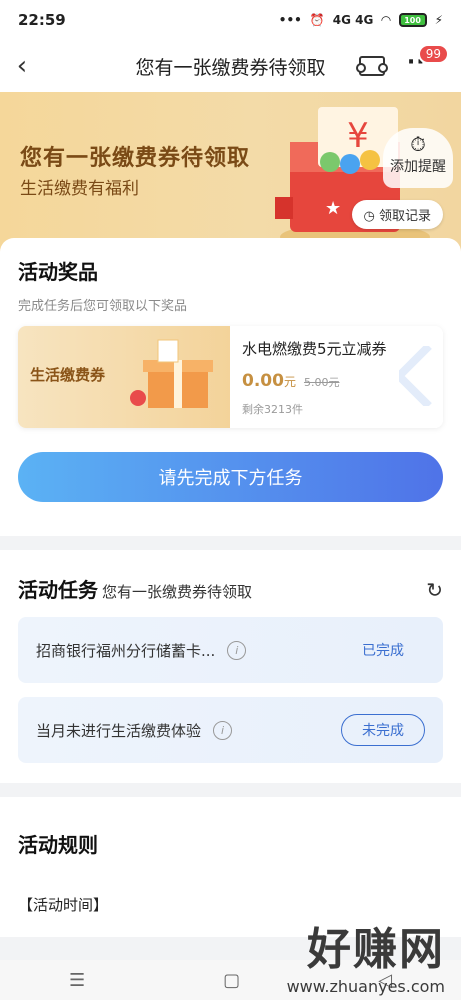 Image resolution: width=461 pixels, height=1000 pixels. I want to click on task-item: 当月未进行生活缴费体验 i 未完成, so click(230, 730).